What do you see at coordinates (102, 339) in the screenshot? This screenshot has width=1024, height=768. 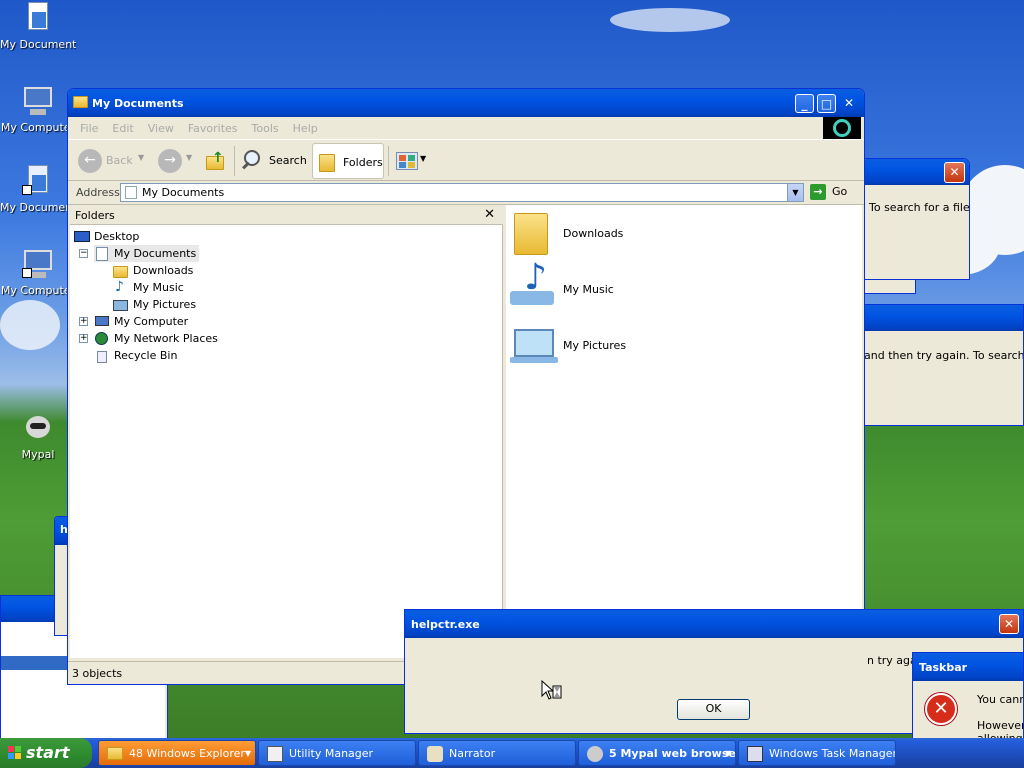 I see `network-globe-icon` at bounding box center [102, 339].